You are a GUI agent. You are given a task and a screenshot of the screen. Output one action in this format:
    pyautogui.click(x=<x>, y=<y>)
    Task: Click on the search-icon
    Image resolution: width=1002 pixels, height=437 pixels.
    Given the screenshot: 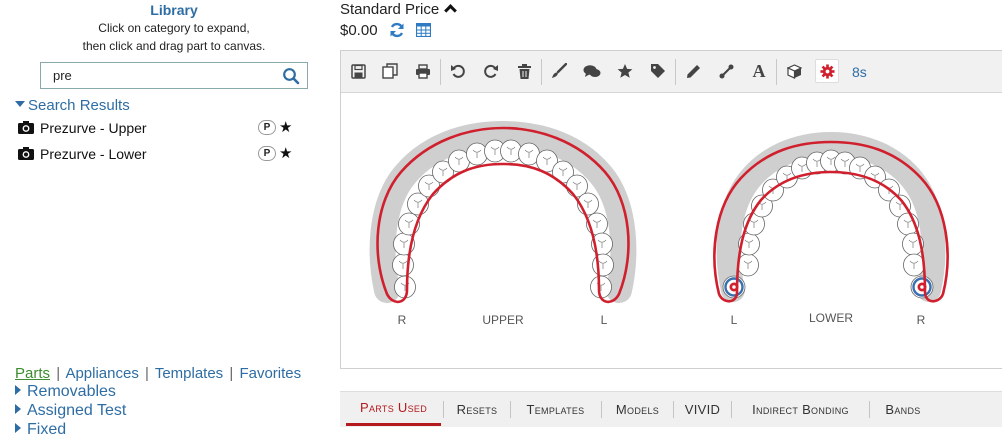 What is the action you would take?
    pyautogui.click(x=291, y=76)
    